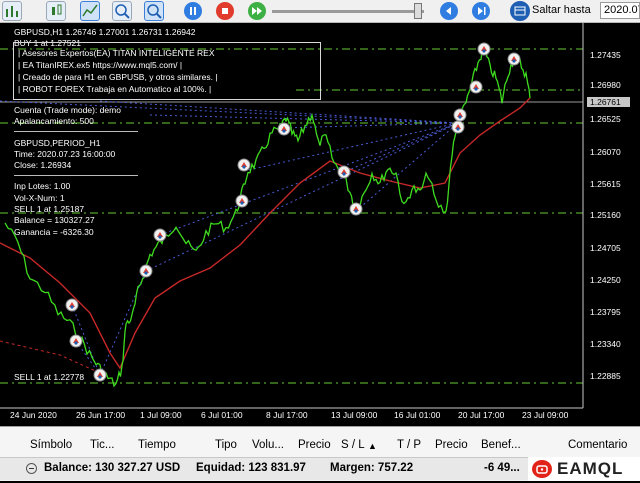  What do you see at coordinates (67, 110) in the screenshot?
I see `account-mode: Cuenta (Trade mode): demo` at bounding box center [67, 110].